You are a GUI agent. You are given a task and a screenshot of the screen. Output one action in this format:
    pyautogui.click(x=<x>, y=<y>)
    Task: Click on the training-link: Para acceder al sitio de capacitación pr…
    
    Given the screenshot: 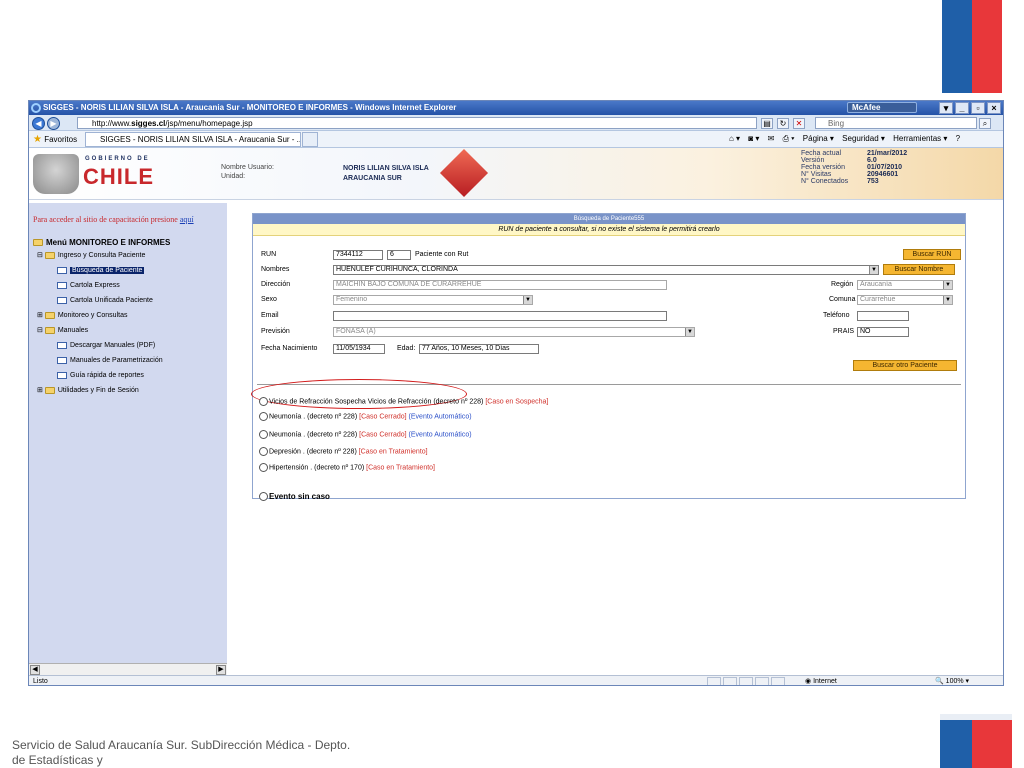 What is the action you would take?
    pyautogui.click(x=113, y=219)
    